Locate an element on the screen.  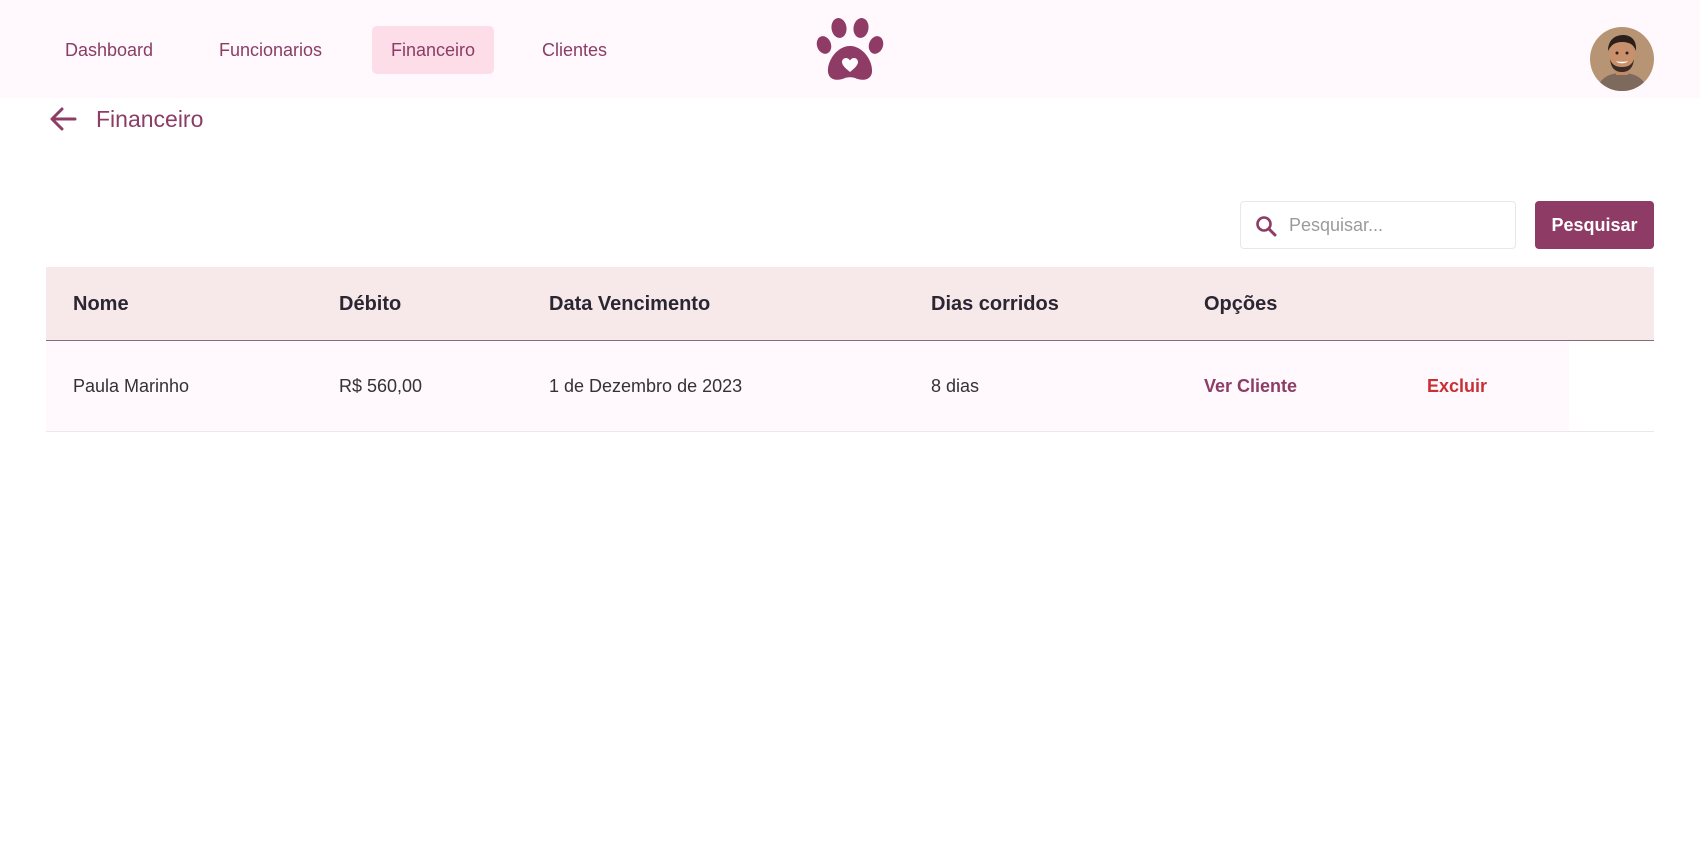
search-icon is located at coordinates (1266, 226).